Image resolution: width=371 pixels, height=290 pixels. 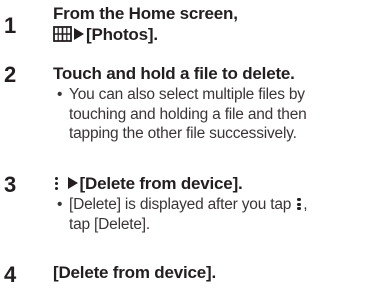 What do you see at coordinates (10, 274) in the screenshot?
I see `step-number: 4` at bounding box center [10, 274].